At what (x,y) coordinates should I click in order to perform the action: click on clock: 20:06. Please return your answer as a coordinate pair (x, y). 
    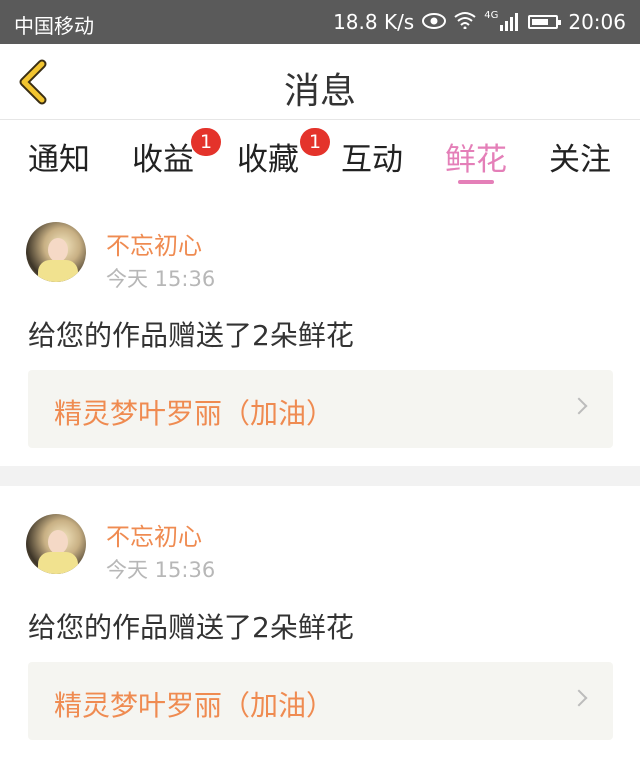
    Looking at the image, I should click on (597, 22).